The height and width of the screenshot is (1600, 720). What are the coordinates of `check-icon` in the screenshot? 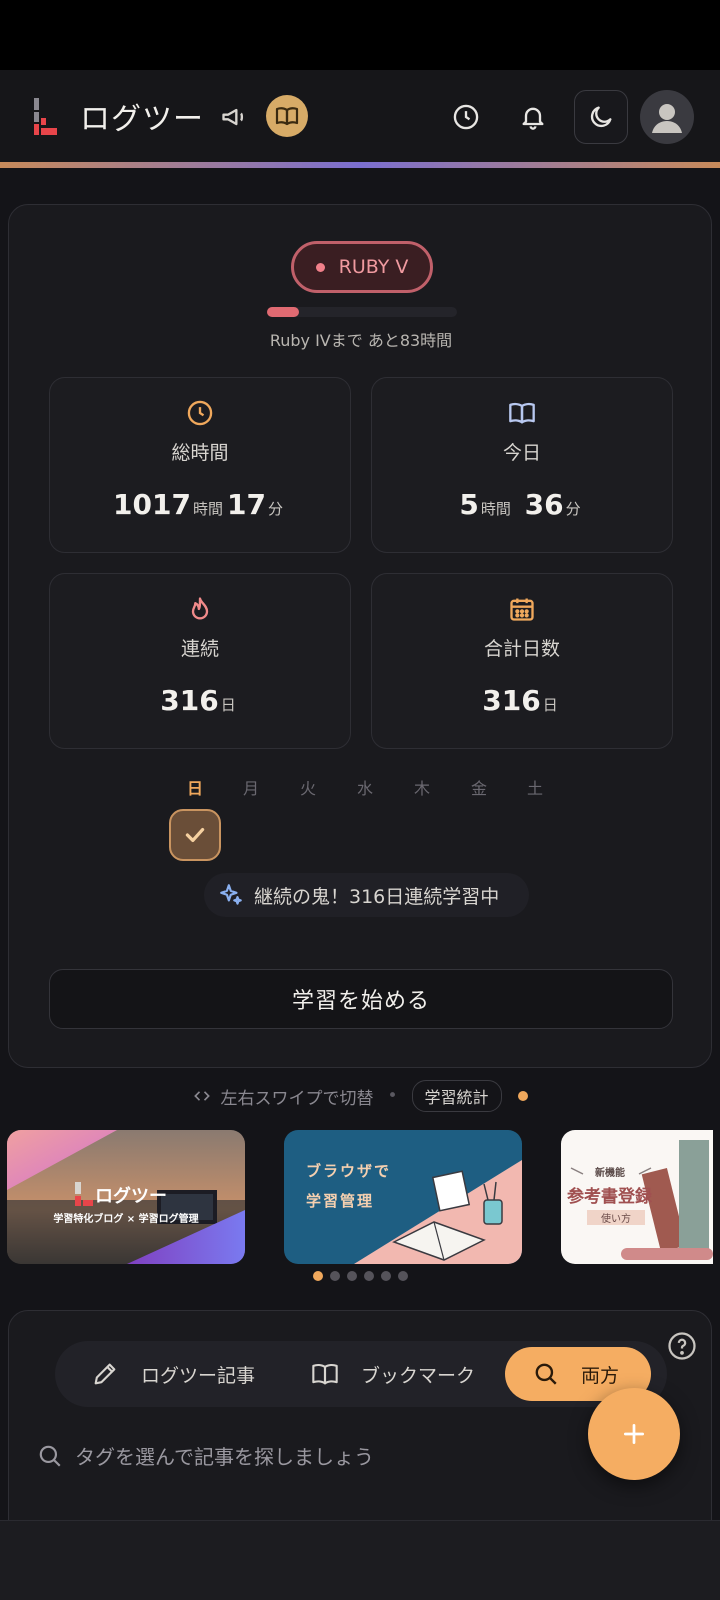 It's located at (195, 835).